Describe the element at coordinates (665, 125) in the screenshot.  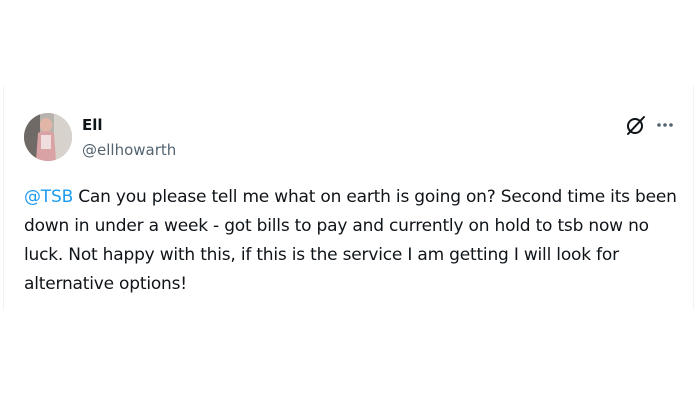
I see `more-options-icon` at that location.